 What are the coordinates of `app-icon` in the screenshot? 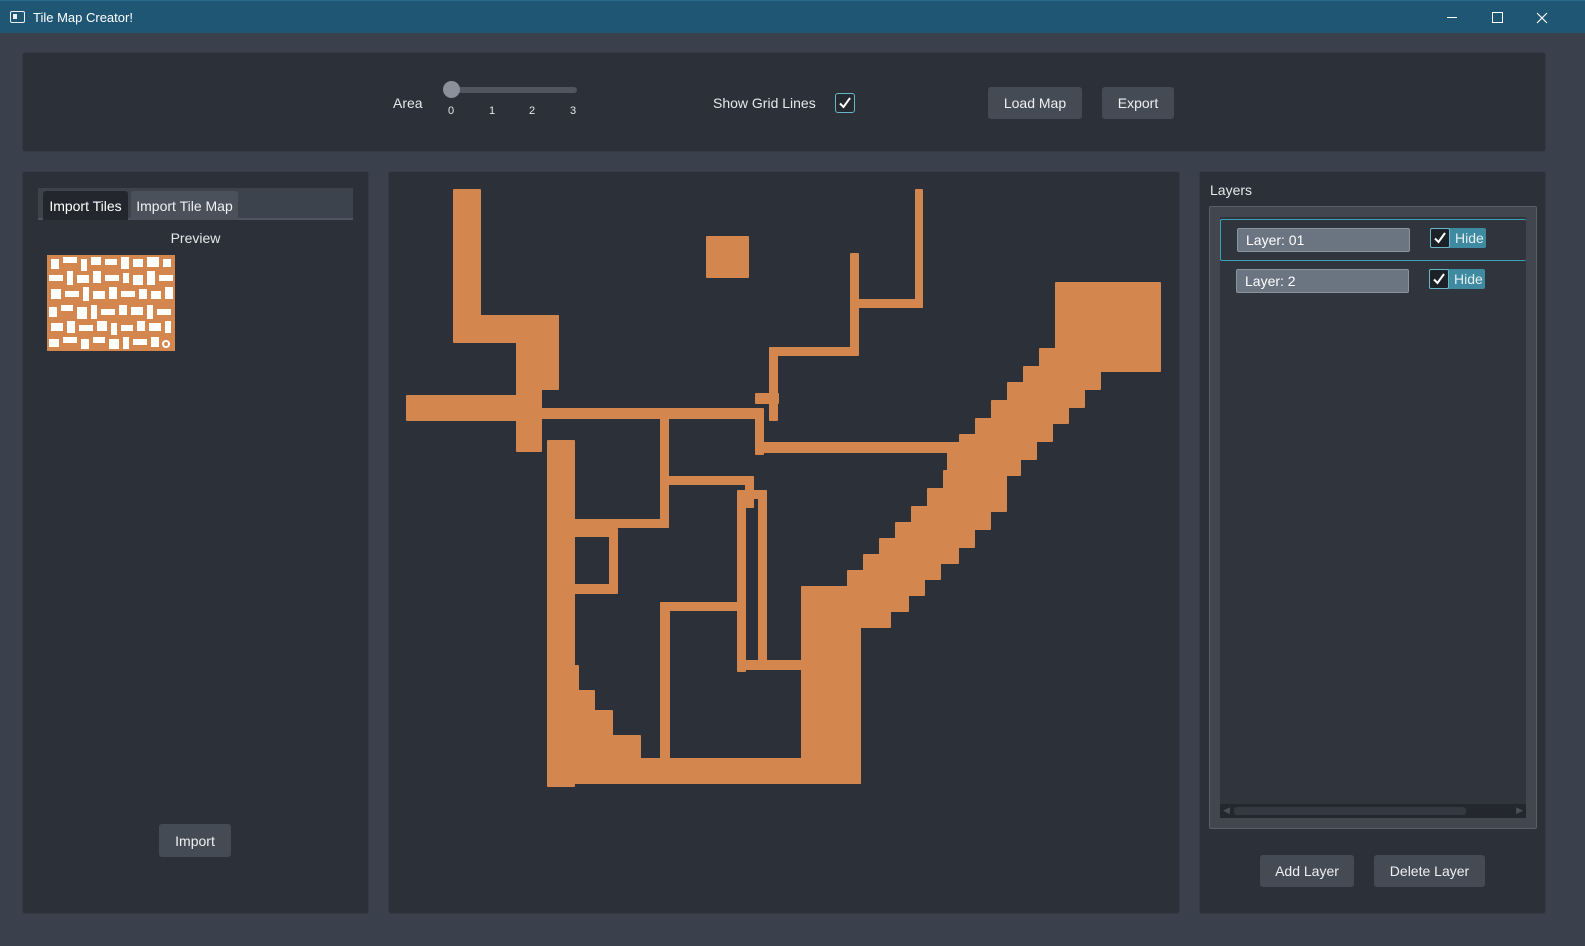 It's located at (17, 17).